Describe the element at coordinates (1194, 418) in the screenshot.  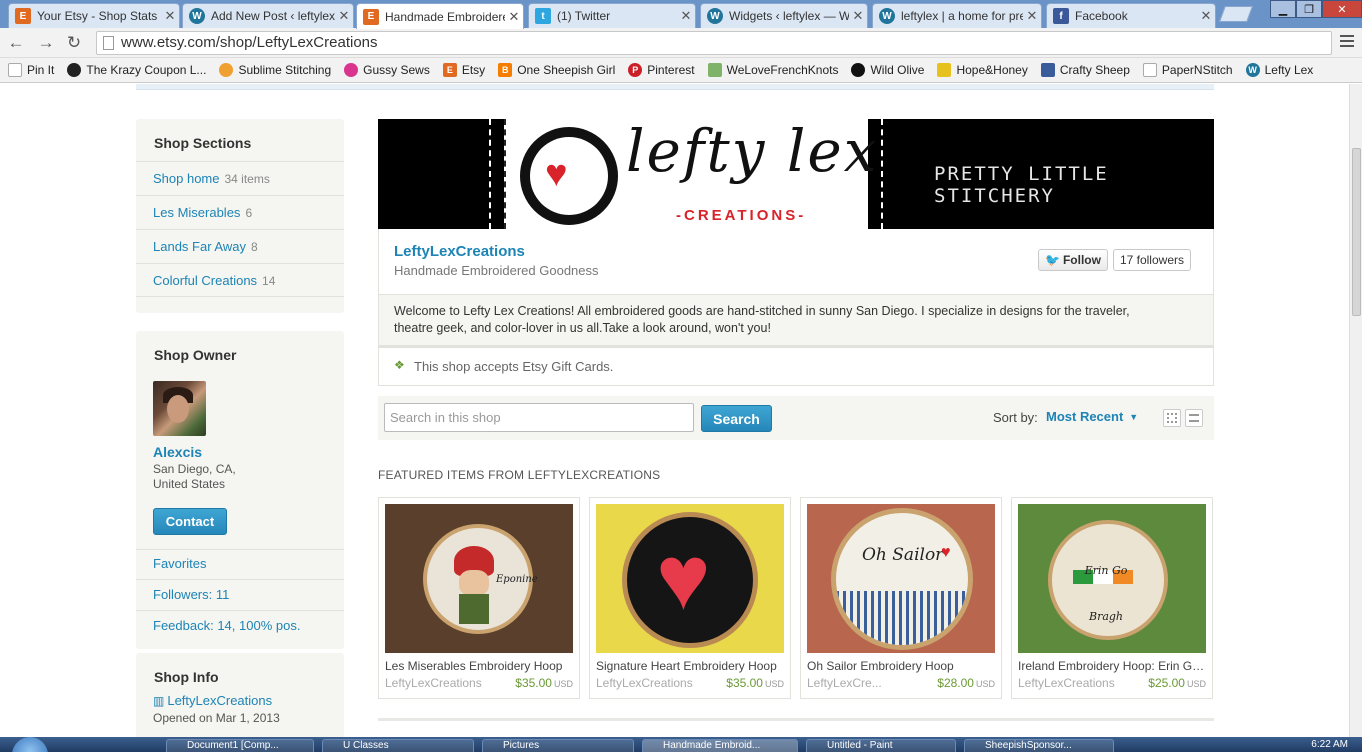
I see `list-view-icon` at that location.